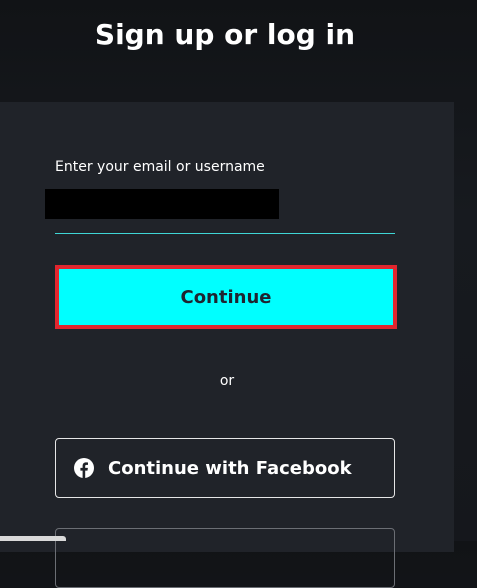 The image size is (477, 588). I want to click on page-title: Sign up or log in, so click(225, 34).